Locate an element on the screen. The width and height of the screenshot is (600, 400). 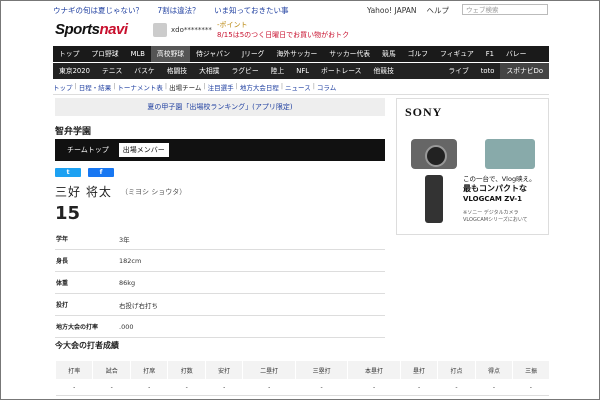
ad-note-2: VLOGCAMシリーズにおいて is located at coordinates (495, 220).